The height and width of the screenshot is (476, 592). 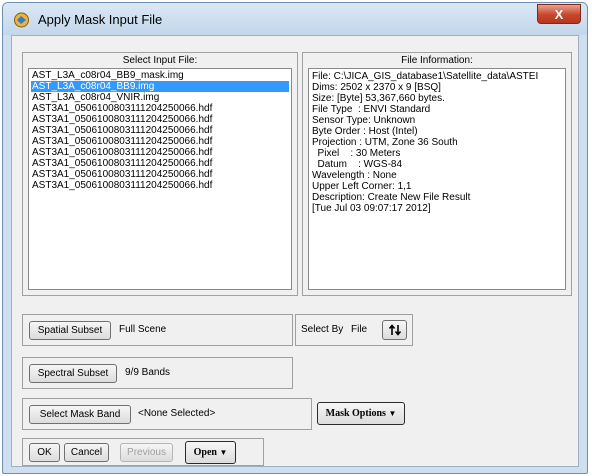 I want to click on cancel-button: Cancel, so click(x=86, y=452).